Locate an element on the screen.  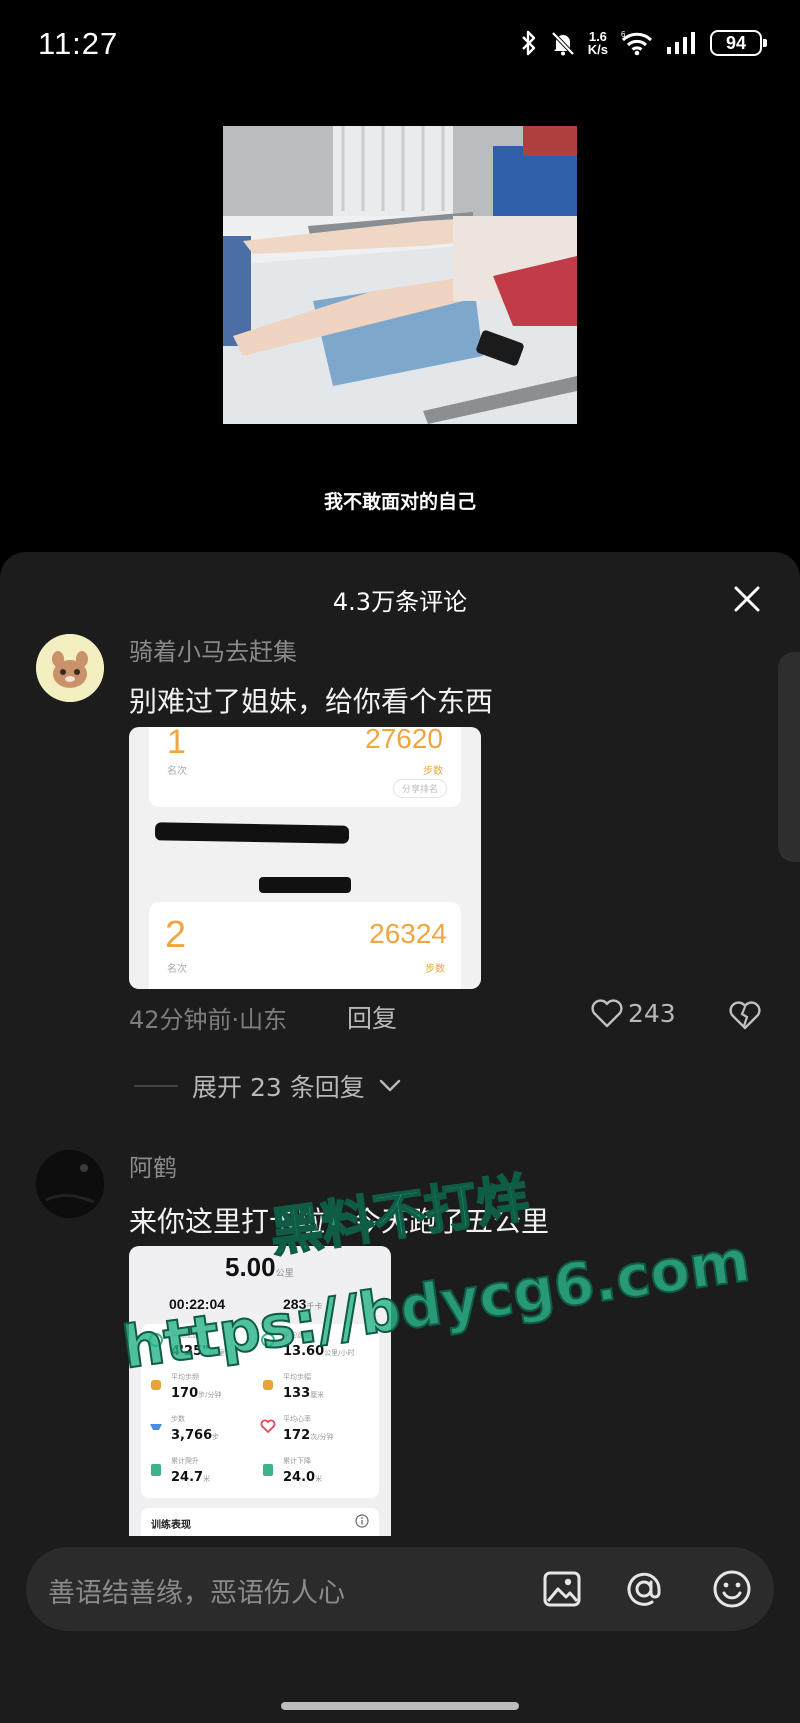
steps-card-top: 1 名次 27620 步数 分享排名 is located at coordinates (305, 767).